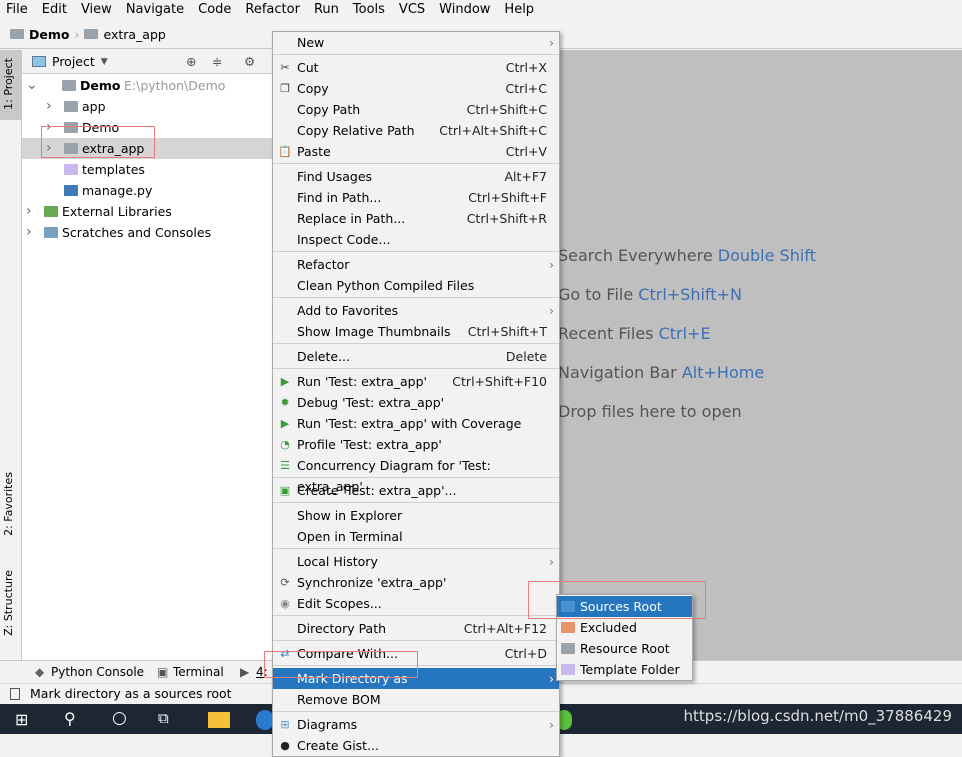  I want to click on menu-item-show-in-explorer: Show in Explorer, so click(416, 515).